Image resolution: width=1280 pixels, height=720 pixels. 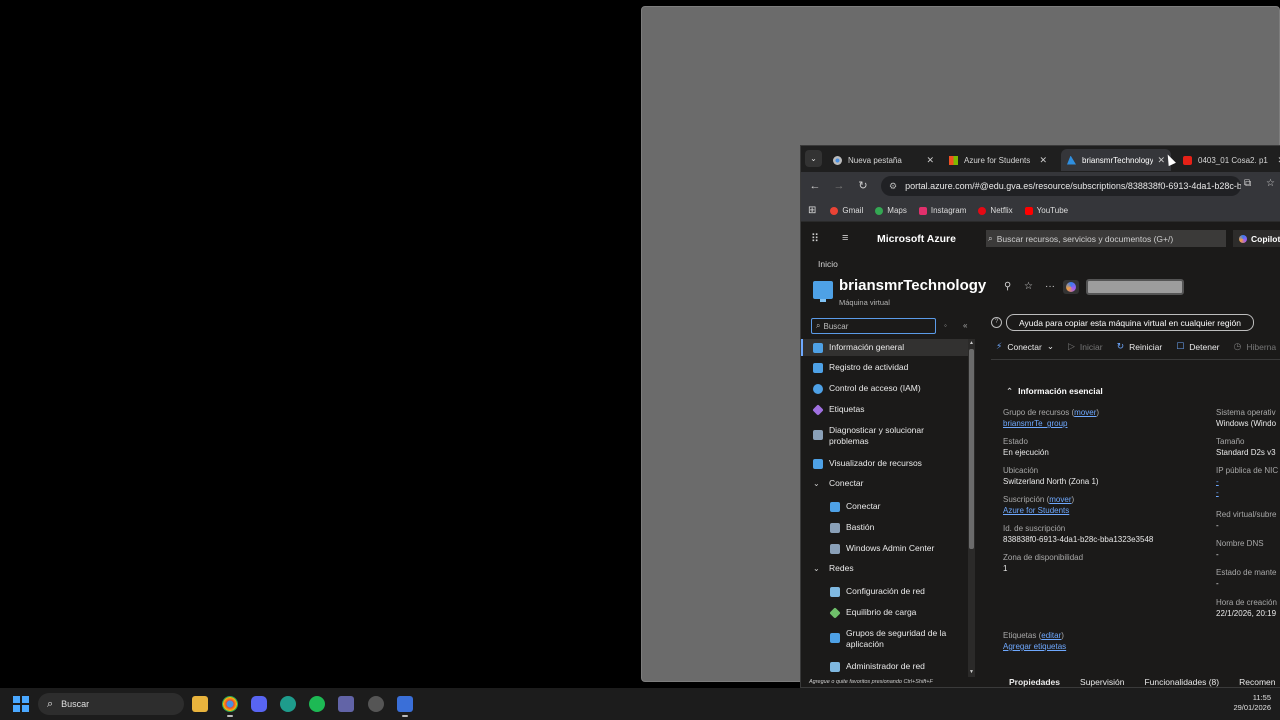 I want to click on remote-desktop-icon, so click(x=405, y=706).